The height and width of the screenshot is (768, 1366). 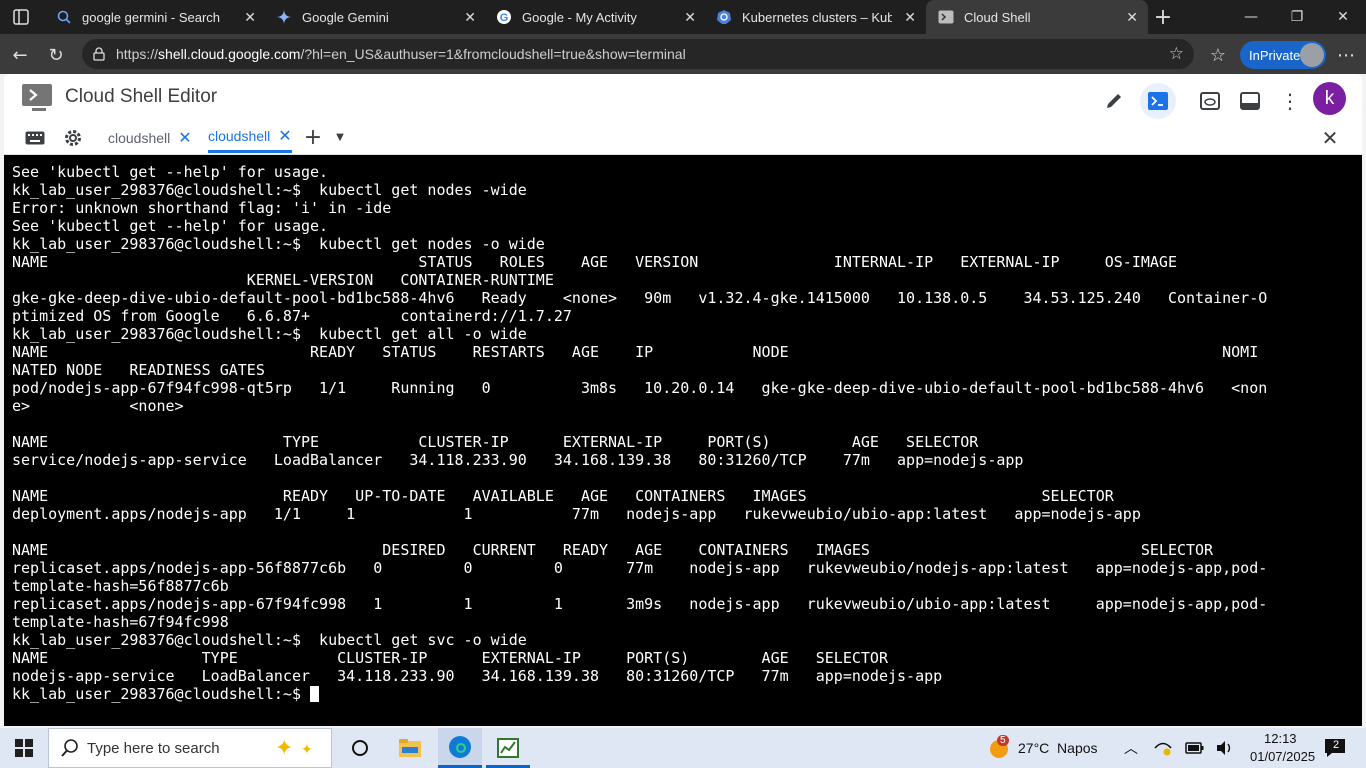 What do you see at coordinates (579, 17) in the screenshot?
I see `tab-title: Google - My Activity` at bounding box center [579, 17].